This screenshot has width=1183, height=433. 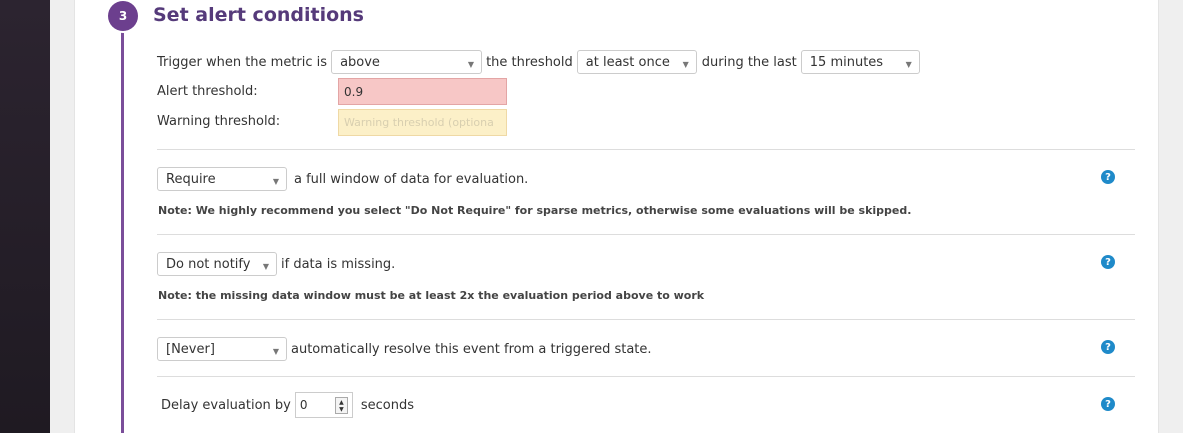 What do you see at coordinates (411, 179) in the screenshot?
I see `full-window-text: a full window of data for evaluation.` at bounding box center [411, 179].